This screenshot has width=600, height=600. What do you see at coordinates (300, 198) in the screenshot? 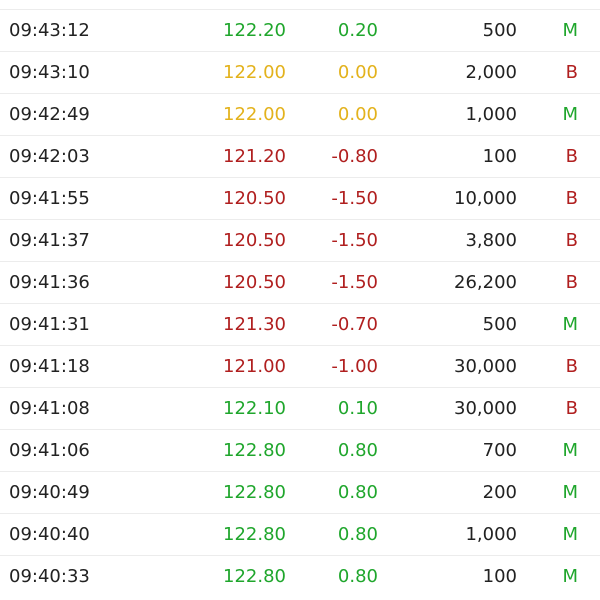
I see `trade-row: 09:41:55 120.50 -1.50 10,000 B` at bounding box center [300, 198].